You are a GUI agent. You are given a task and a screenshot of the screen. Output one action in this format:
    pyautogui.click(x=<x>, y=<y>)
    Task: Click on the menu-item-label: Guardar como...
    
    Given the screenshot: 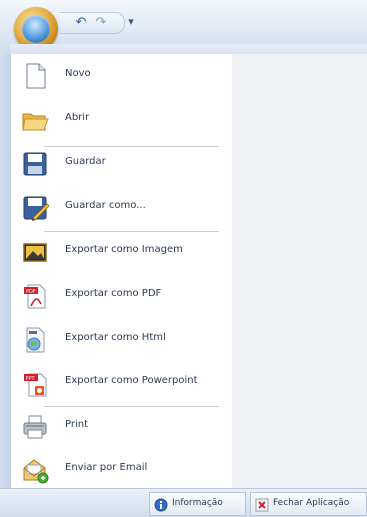 What is the action you would take?
    pyautogui.click(x=105, y=205)
    